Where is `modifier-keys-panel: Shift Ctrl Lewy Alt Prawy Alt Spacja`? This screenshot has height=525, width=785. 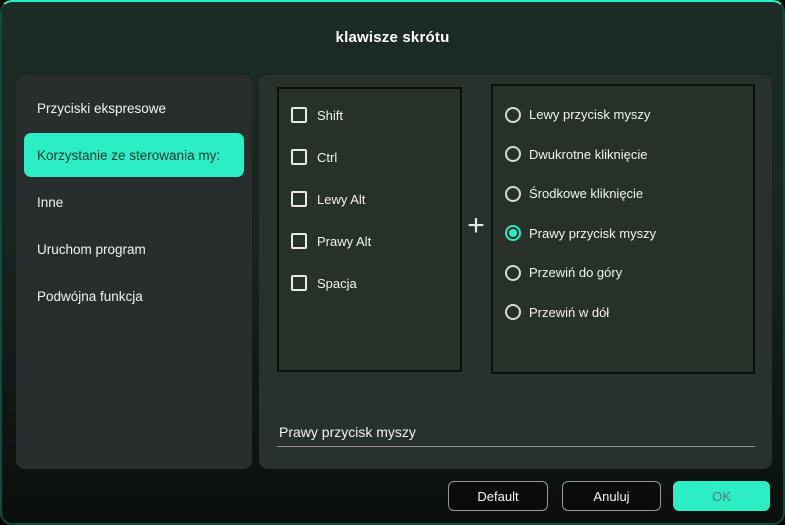
modifier-keys-panel: Shift Ctrl Lewy Alt Prawy Alt Spacja is located at coordinates (369, 229).